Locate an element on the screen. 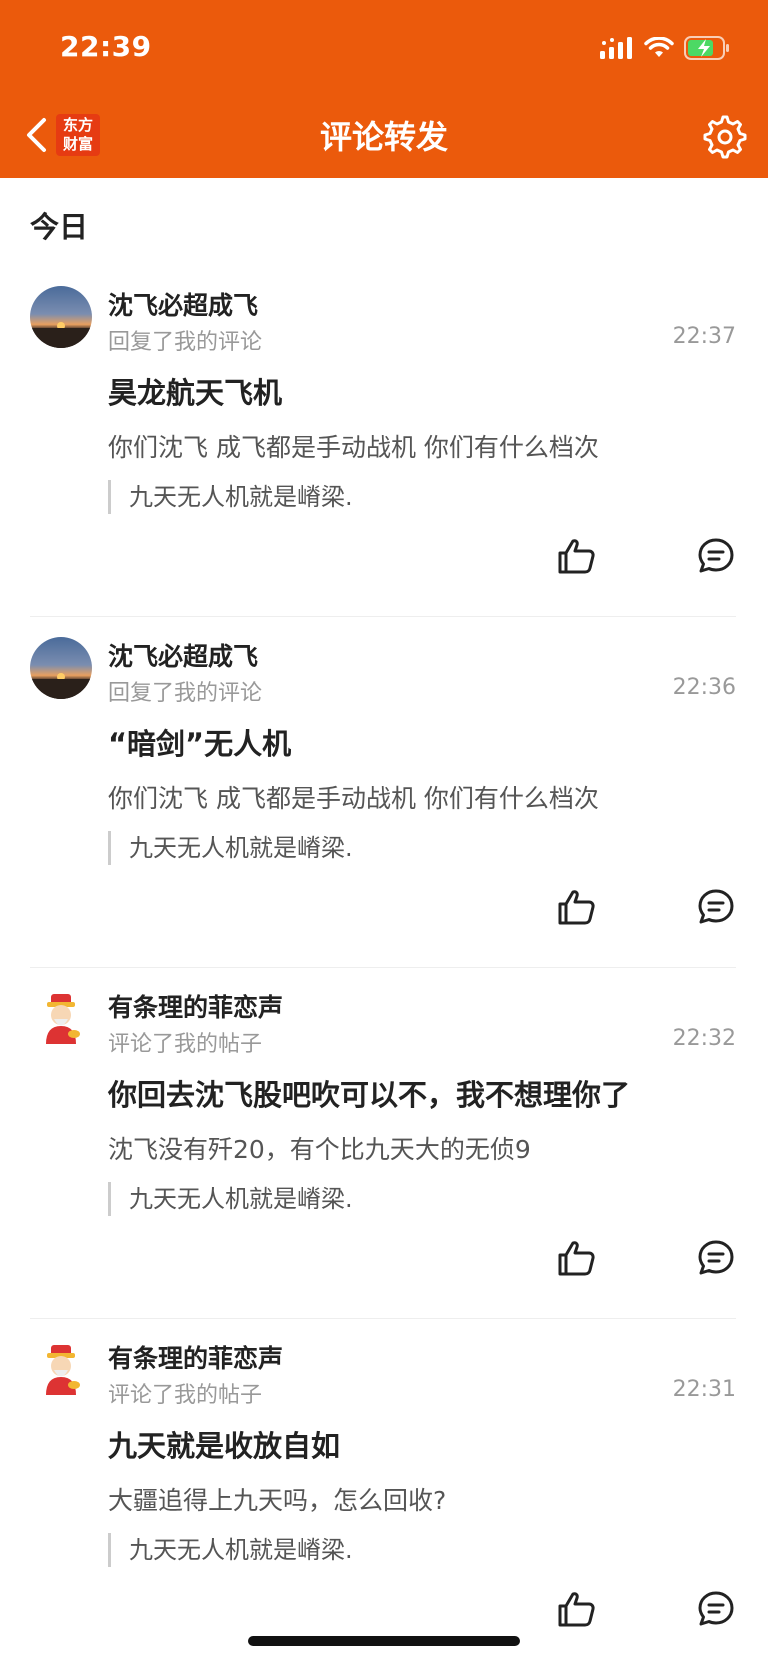  comment-body: 大疆追得上九天吗，怎么回收? is located at coordinates (277, 1499).